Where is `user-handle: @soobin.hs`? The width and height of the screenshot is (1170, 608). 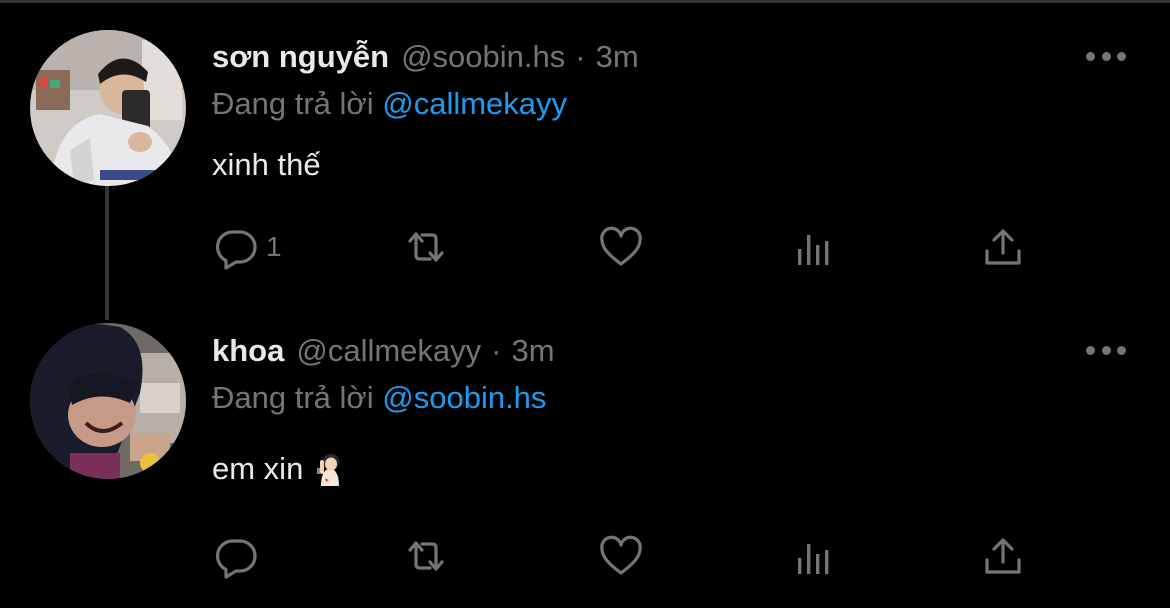 user-handle: @soobin.hs is located at coordinates (483, 57).